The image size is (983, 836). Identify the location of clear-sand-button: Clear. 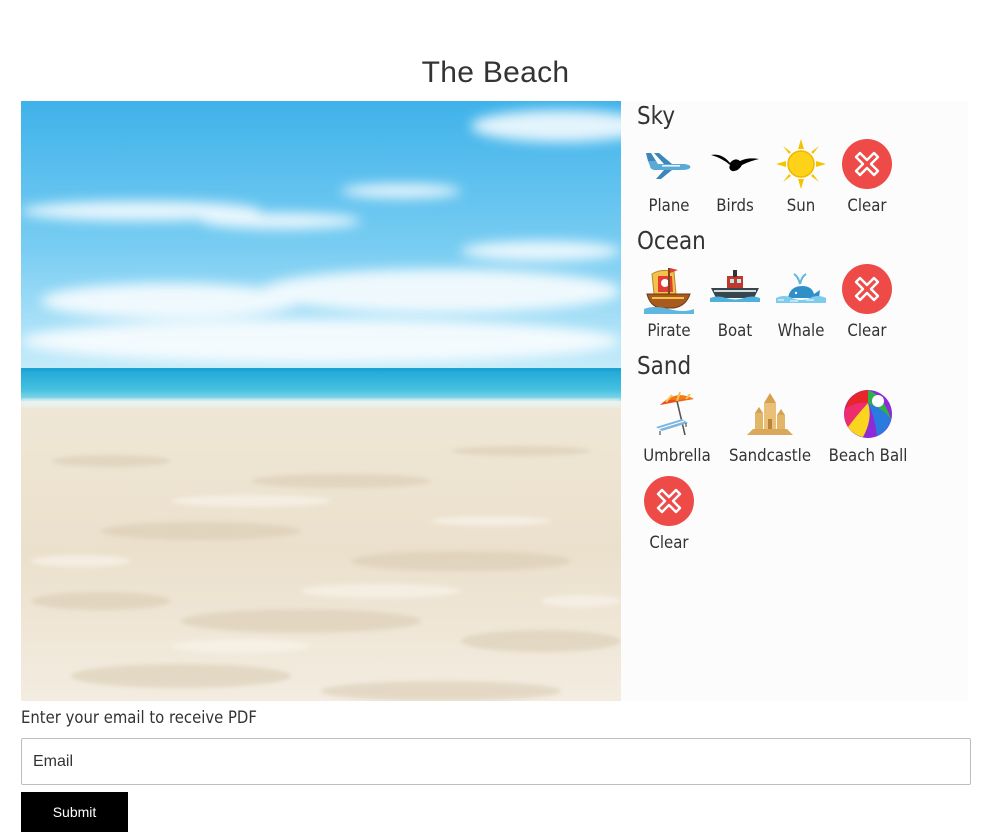
(669, 516).